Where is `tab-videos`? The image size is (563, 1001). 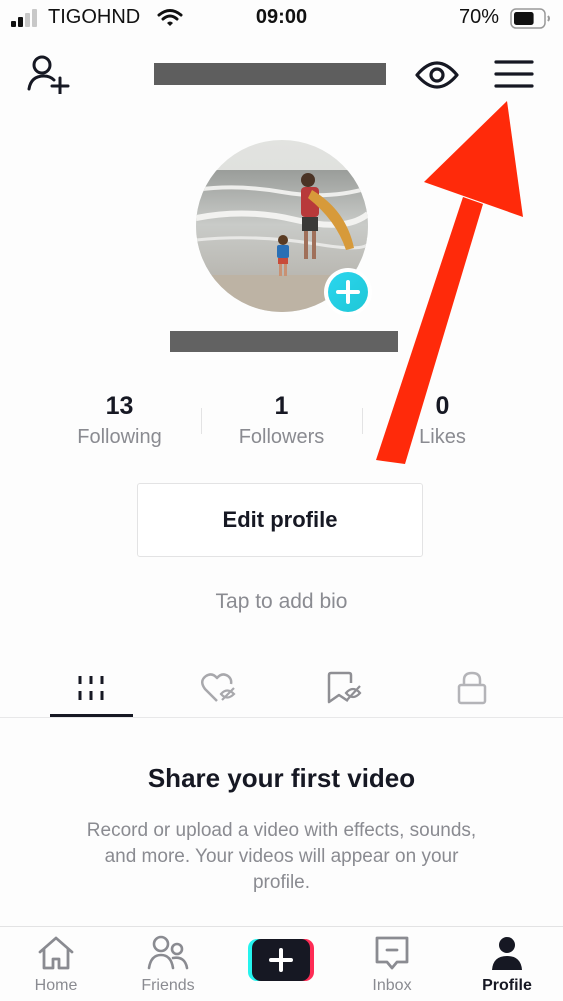 tab-videos is located at coordinates (91, 688).